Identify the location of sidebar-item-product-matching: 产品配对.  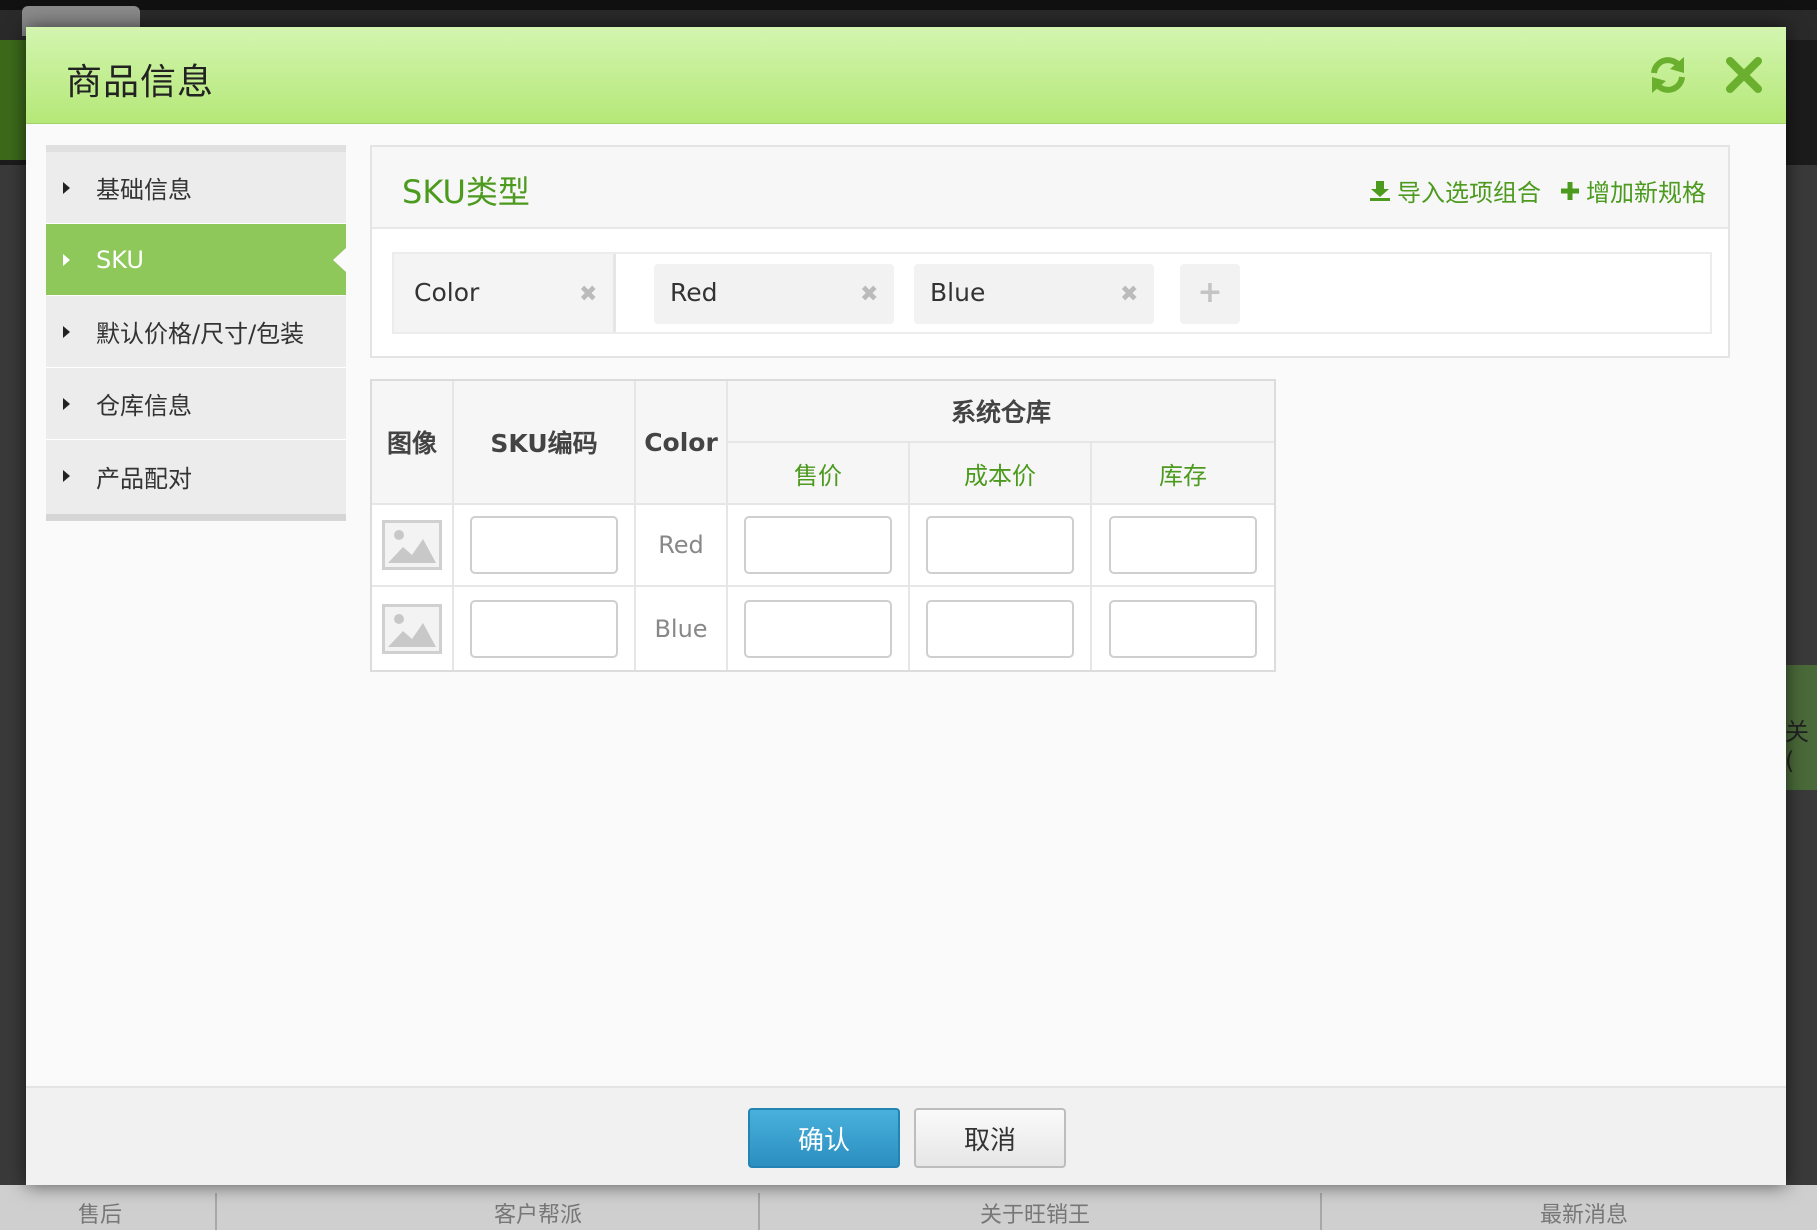
(196, 476).